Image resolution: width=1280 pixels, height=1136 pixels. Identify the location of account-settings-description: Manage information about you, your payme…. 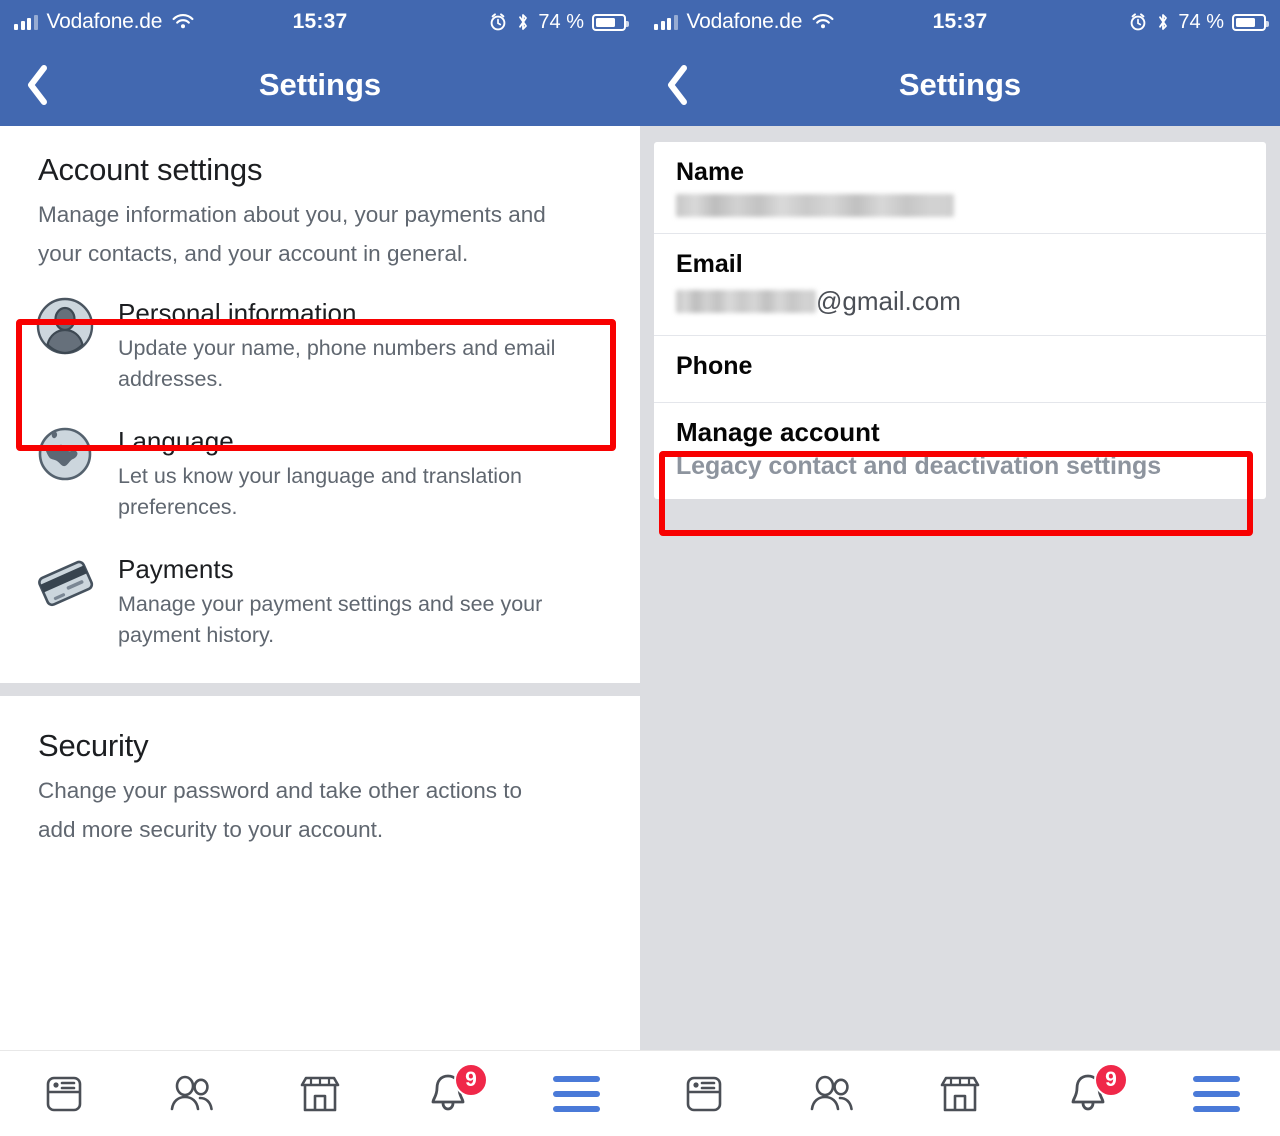
(292, 234).